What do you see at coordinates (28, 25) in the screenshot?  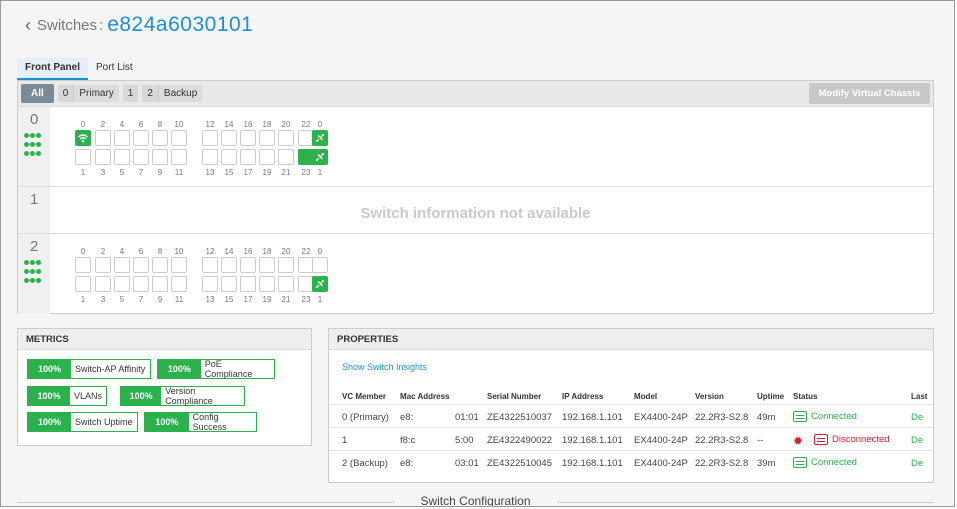 I see `back-chevron-icon: ‹` at bounding box center [28, 25].